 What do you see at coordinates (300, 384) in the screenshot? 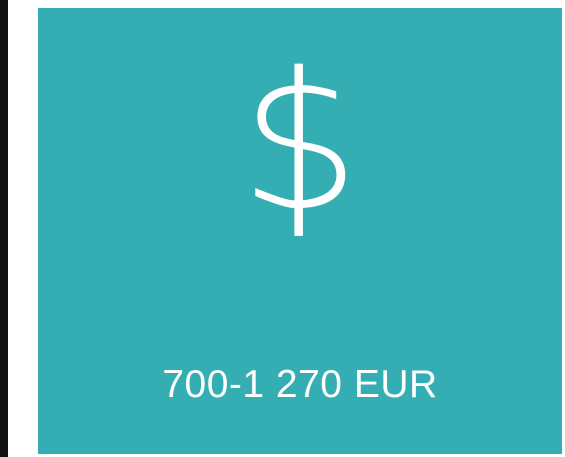
I see `price-range-text: 700-1 270 EUR` at bounding box center [300, 384].